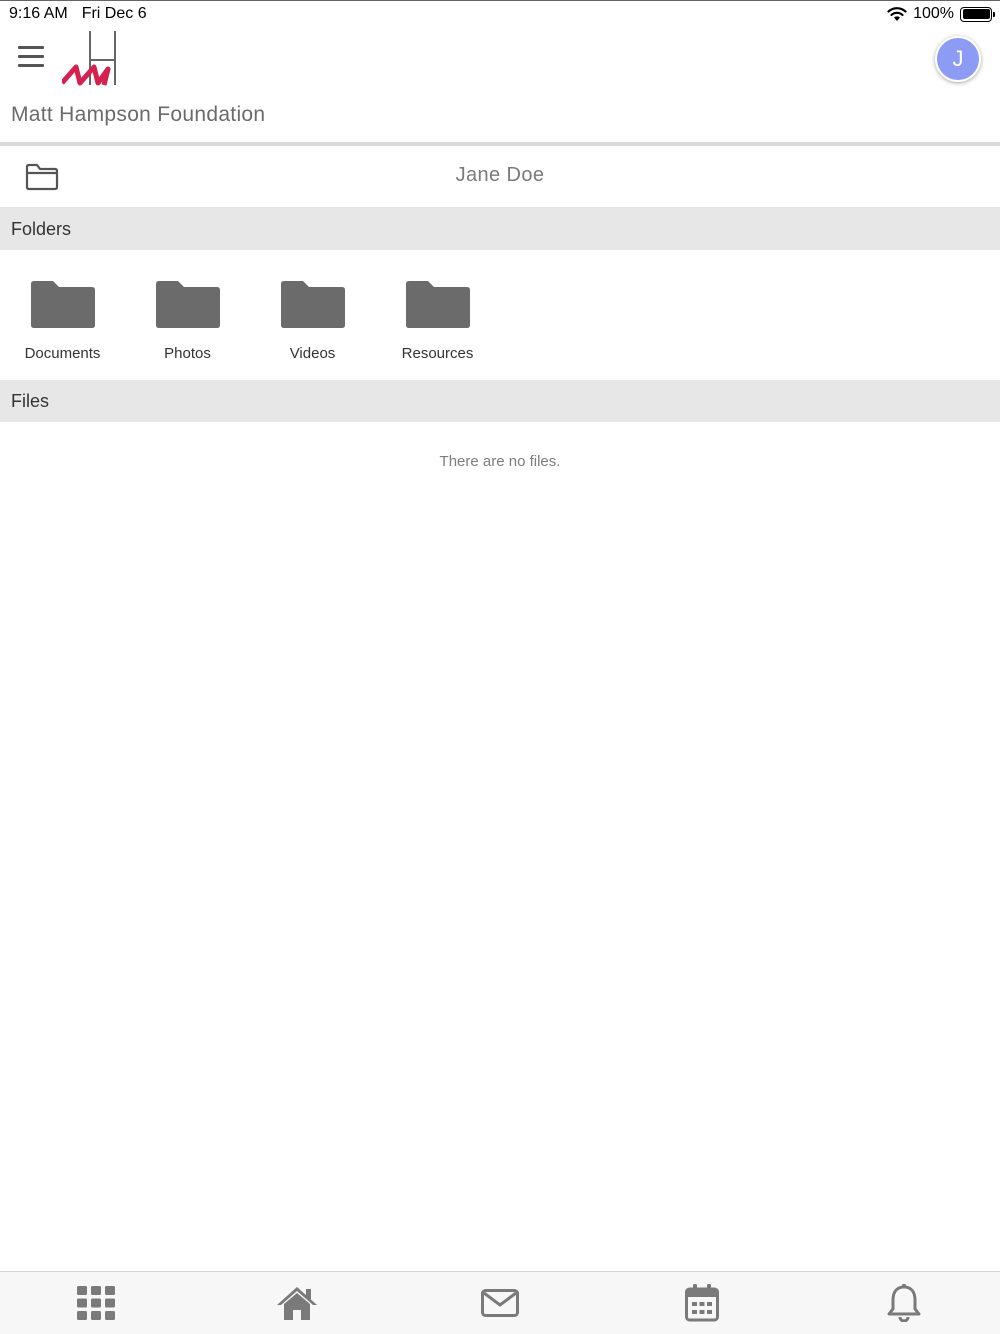 Image resolution: width=1000 pixels, height=1334 pixels. Describe the element at coordinates (500, 461) in the screenshot. I see `files-empty-message: There are no files.` at that location.